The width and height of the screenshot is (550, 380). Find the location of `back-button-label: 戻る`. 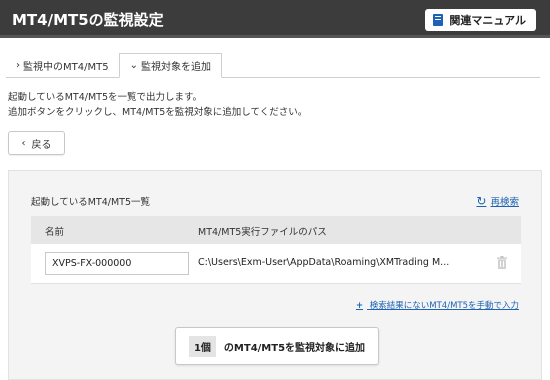

back-button-label: 戻る is located at coordinates (41, 145).